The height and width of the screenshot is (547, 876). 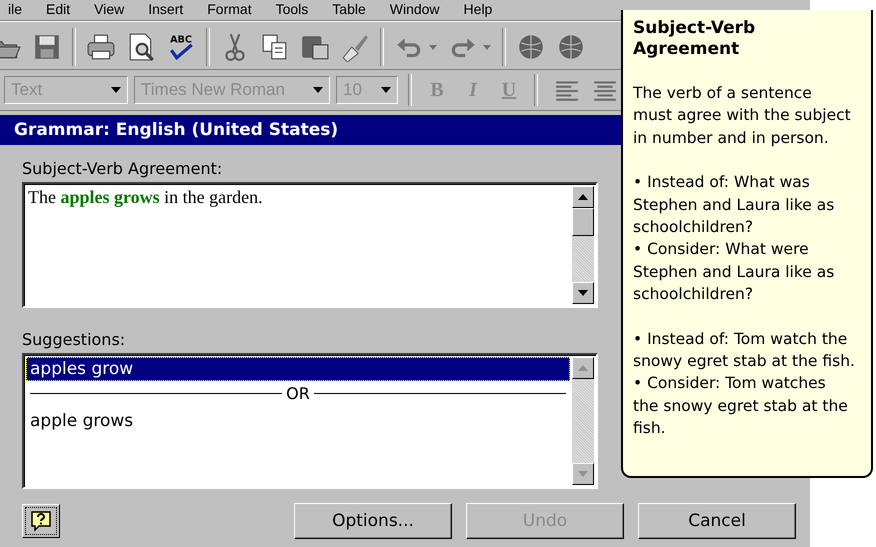 What do you see at coordinates (583, 222) in the screenshot?
I see `scroll-thumb` at bounding box center [583, 222].